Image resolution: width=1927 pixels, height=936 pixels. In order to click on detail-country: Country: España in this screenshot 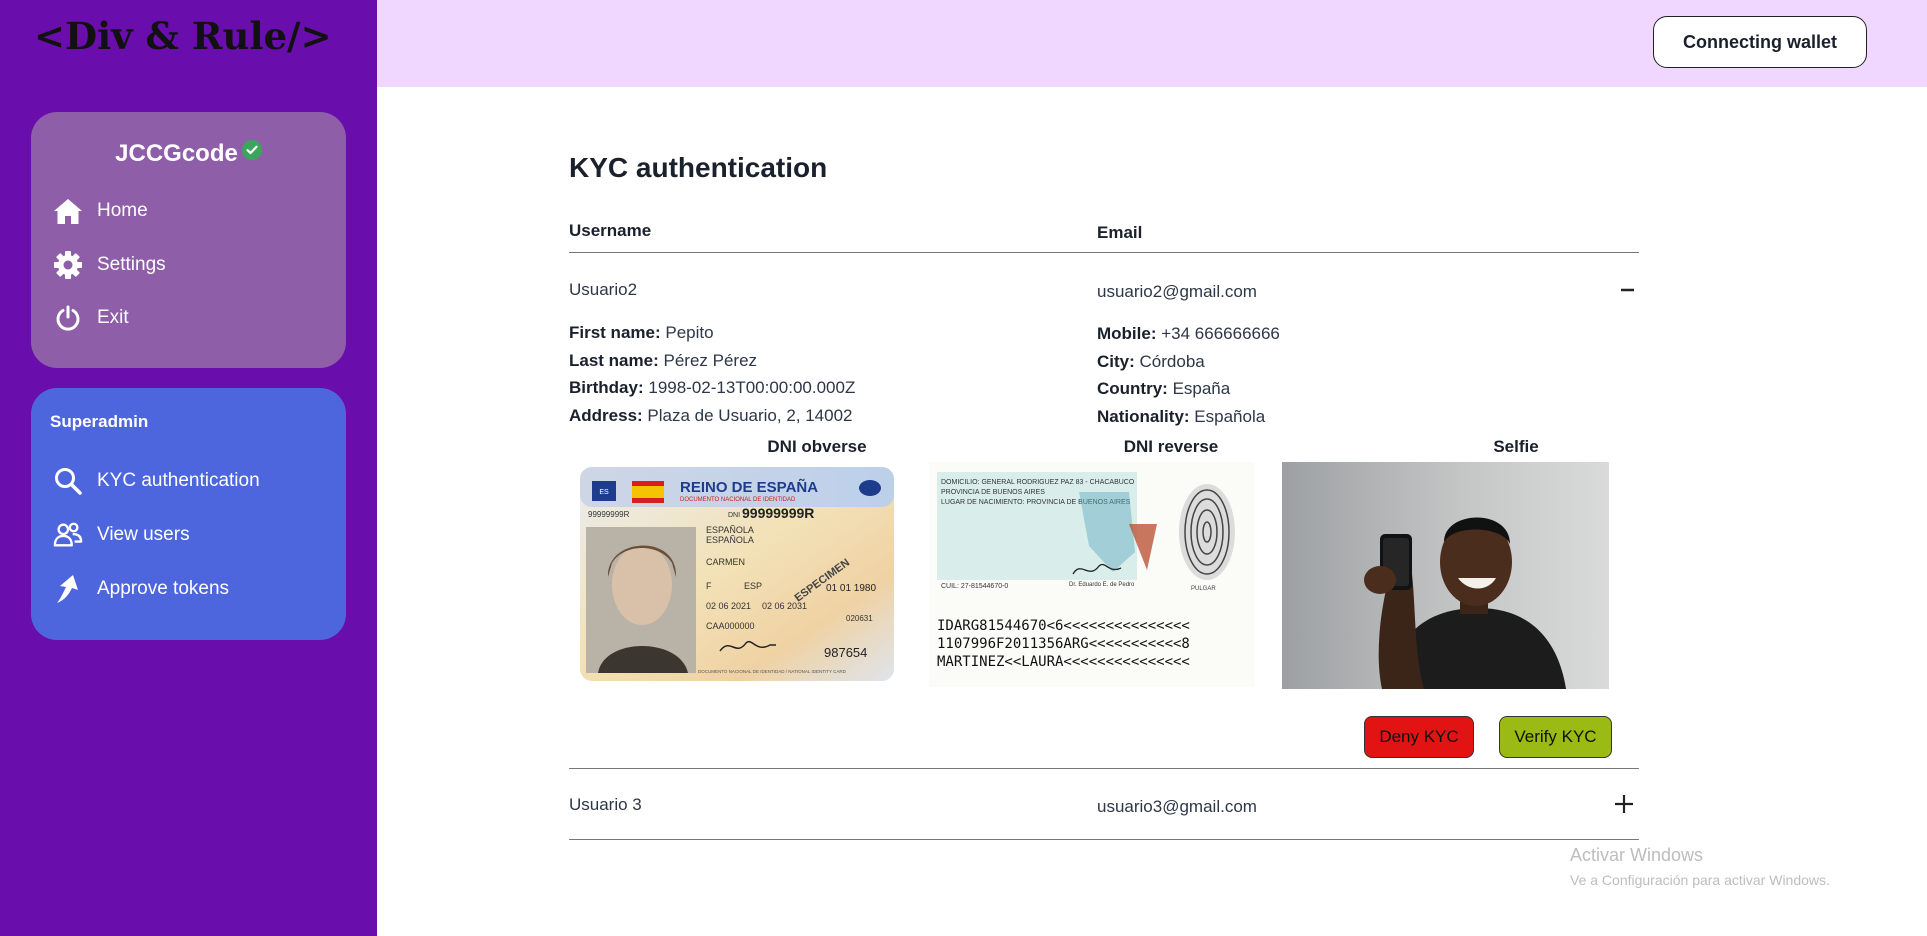, I will do `click(1163, 389)`.